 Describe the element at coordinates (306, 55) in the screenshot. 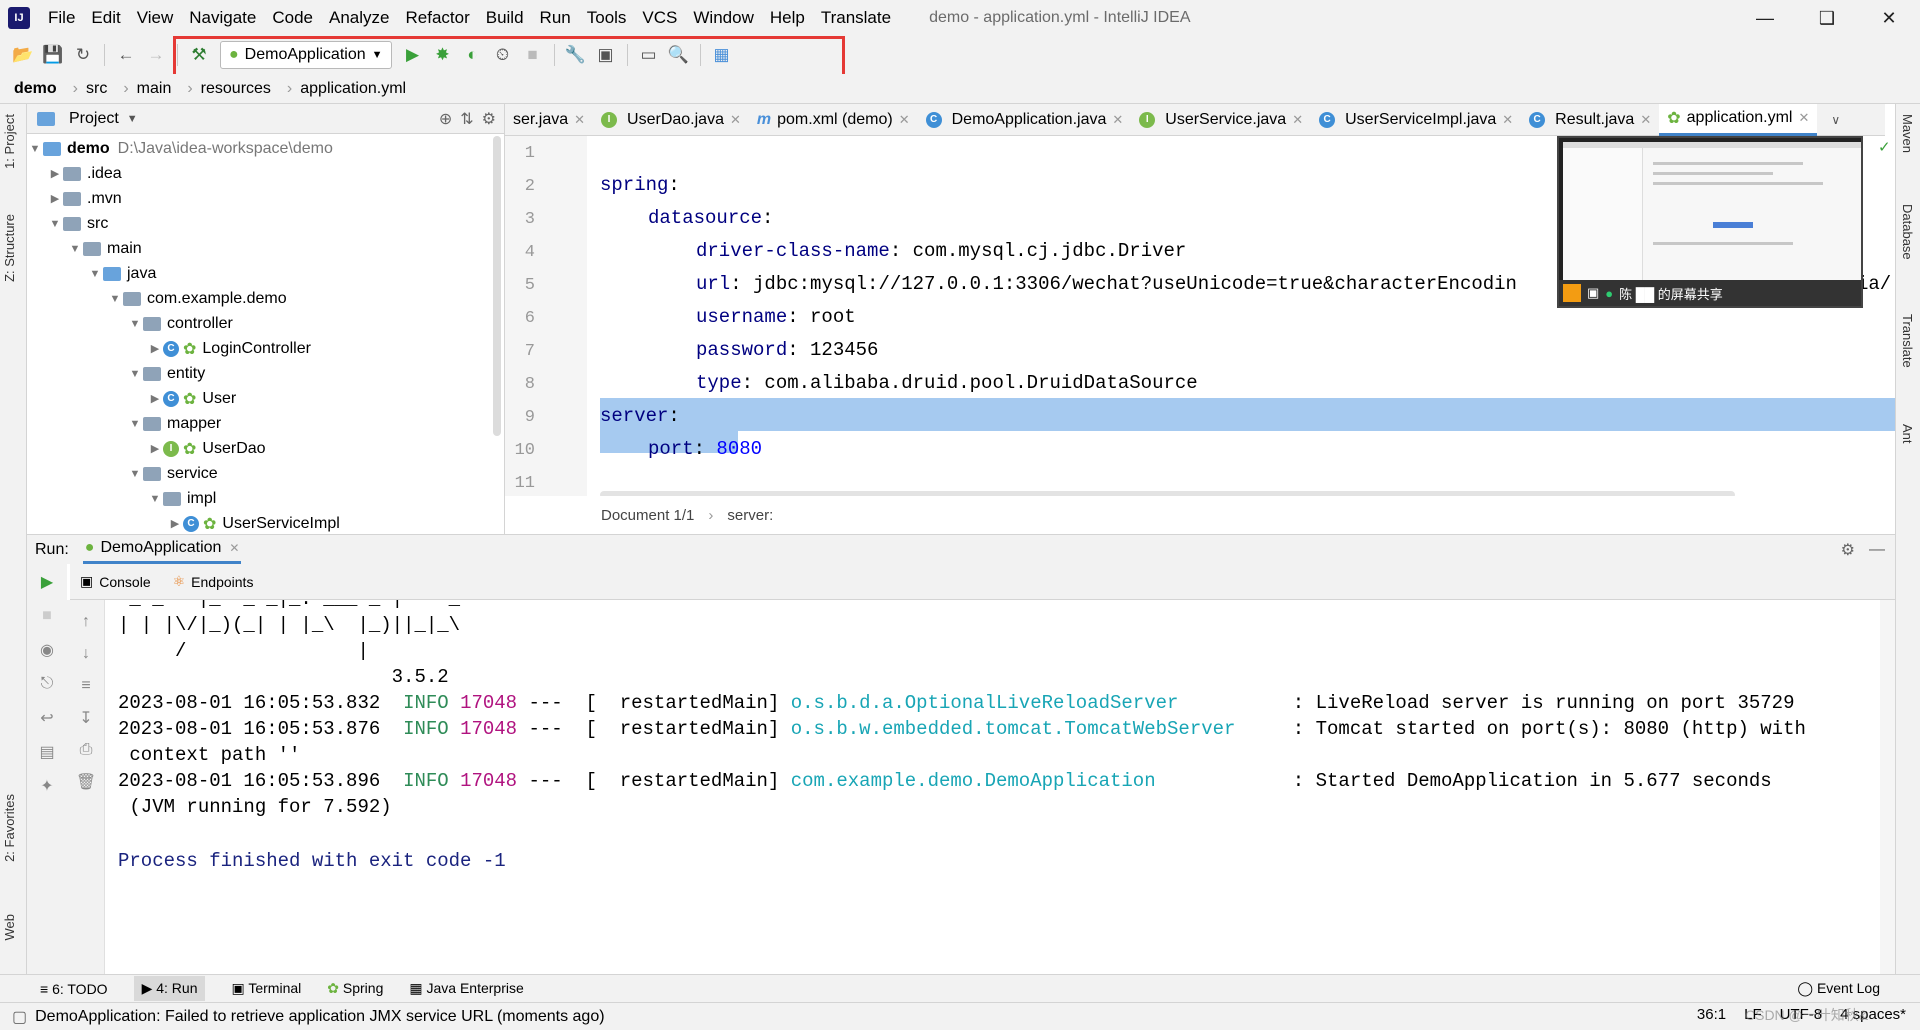

I see `run-config-selector: ● DemoApplication ▼` at that location.